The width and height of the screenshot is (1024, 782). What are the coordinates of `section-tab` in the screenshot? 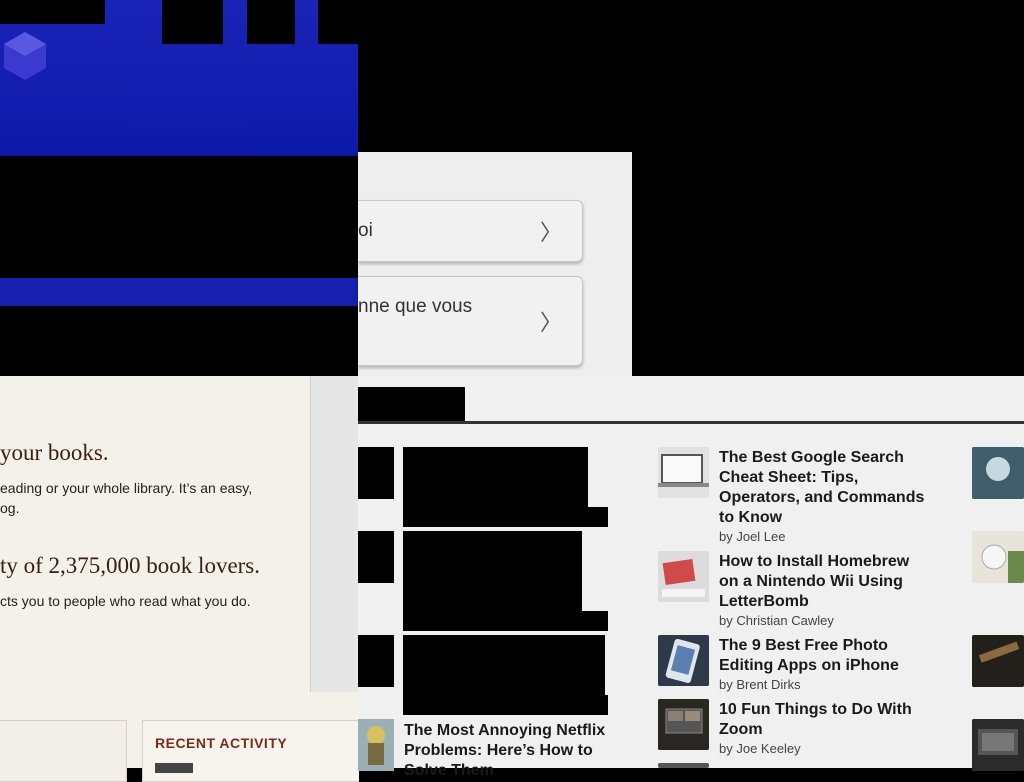 It's located at (411, 404).